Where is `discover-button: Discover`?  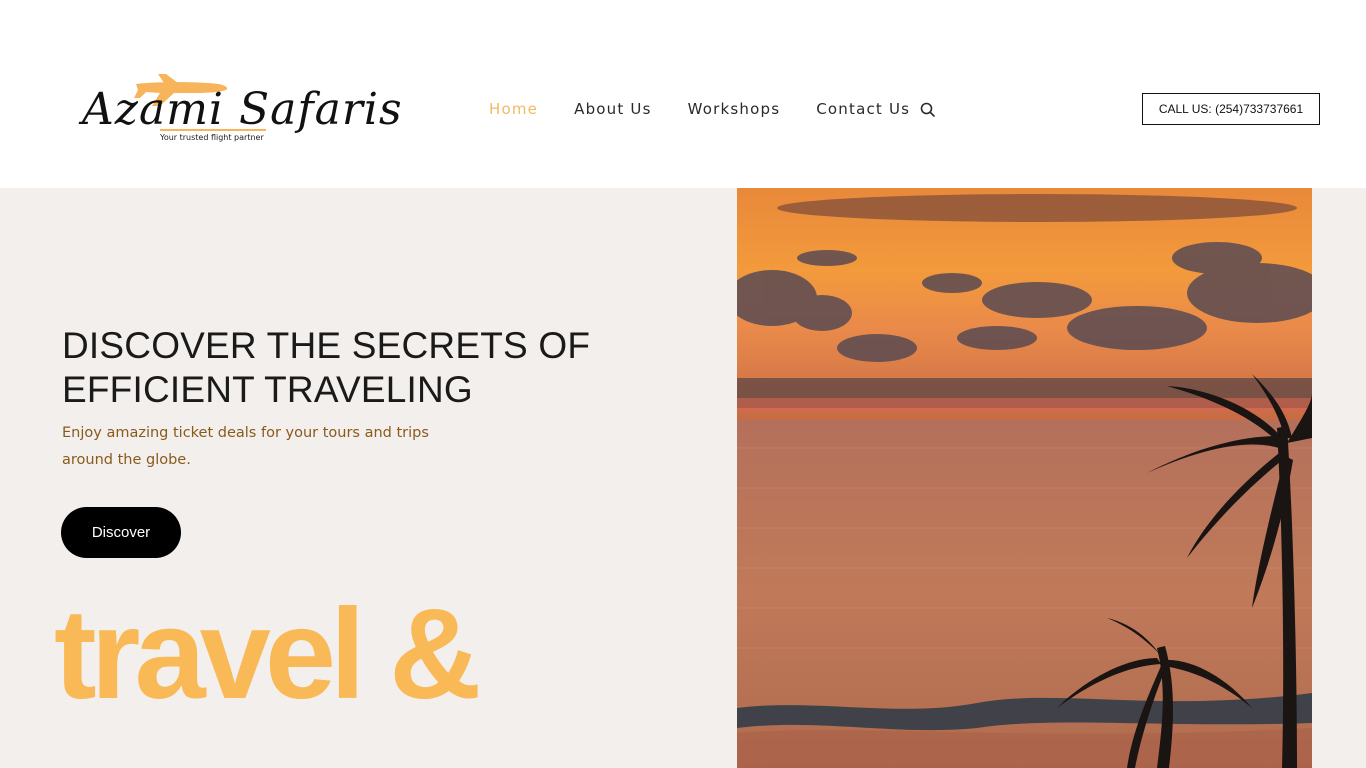 discover-button: Discover is located at coordinates (121, 532).